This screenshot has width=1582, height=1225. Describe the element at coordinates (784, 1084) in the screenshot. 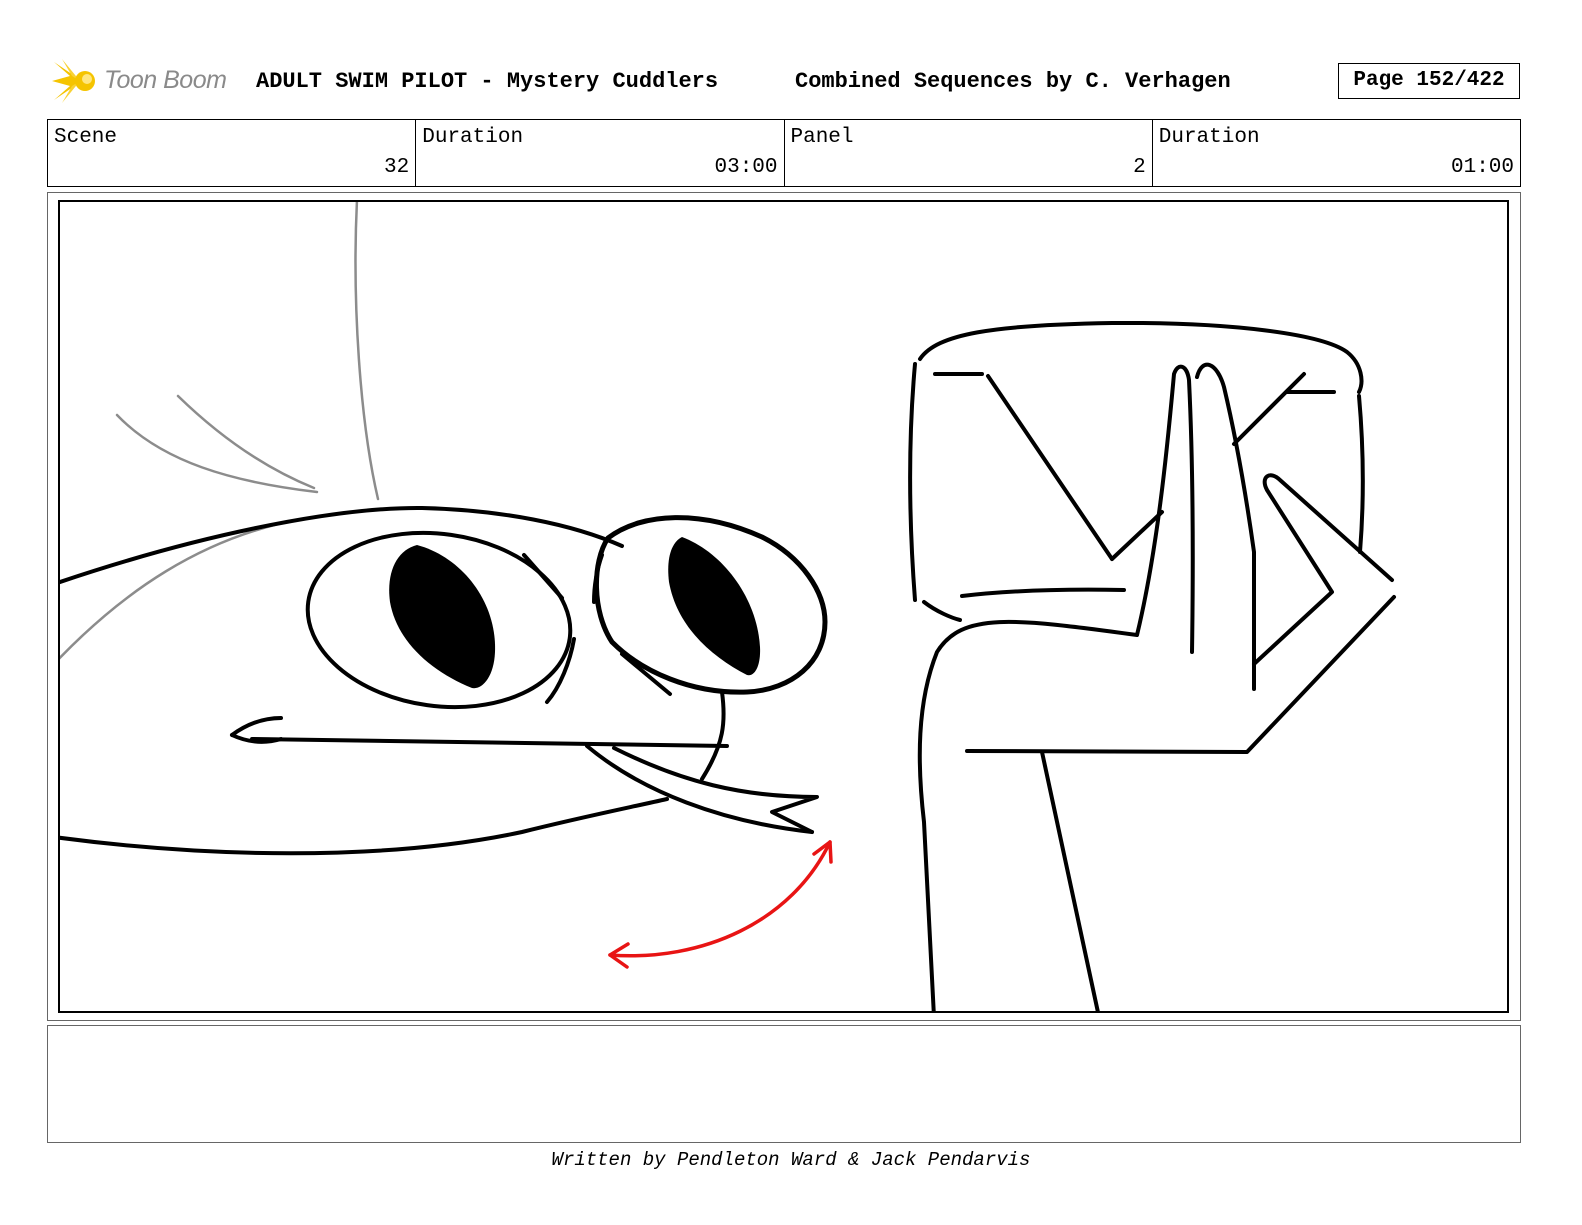

I see `panel-notes` at that location.